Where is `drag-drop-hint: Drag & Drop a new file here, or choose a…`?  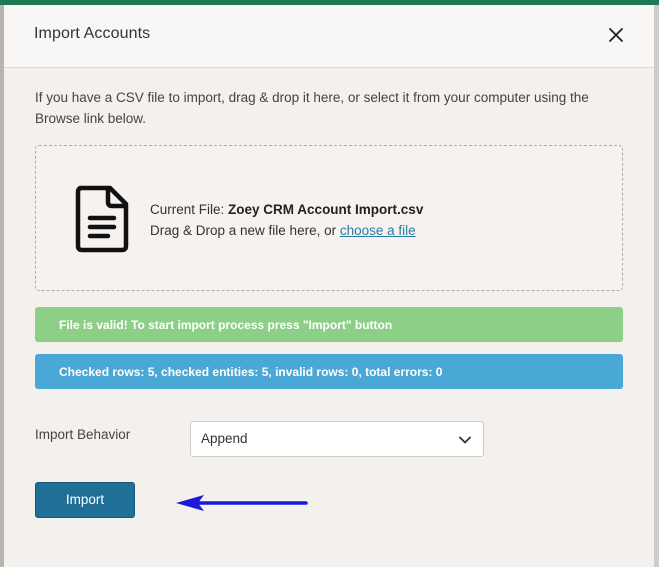
drag-drop-hint: Drag & Drop a new file here, or choose a… is located at coordinates (283, 230).